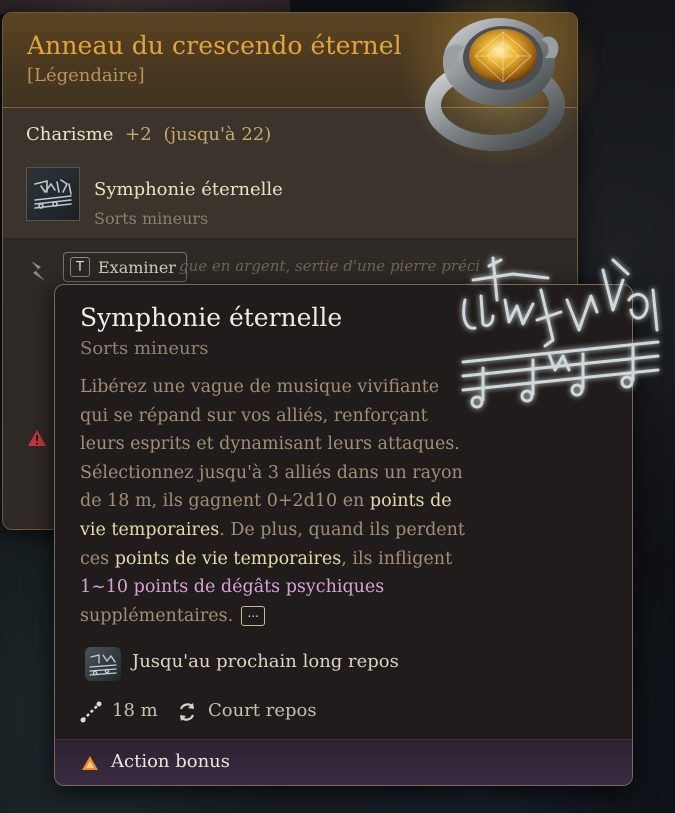  I want to click on range-label: 18 m, so click(135, 710).